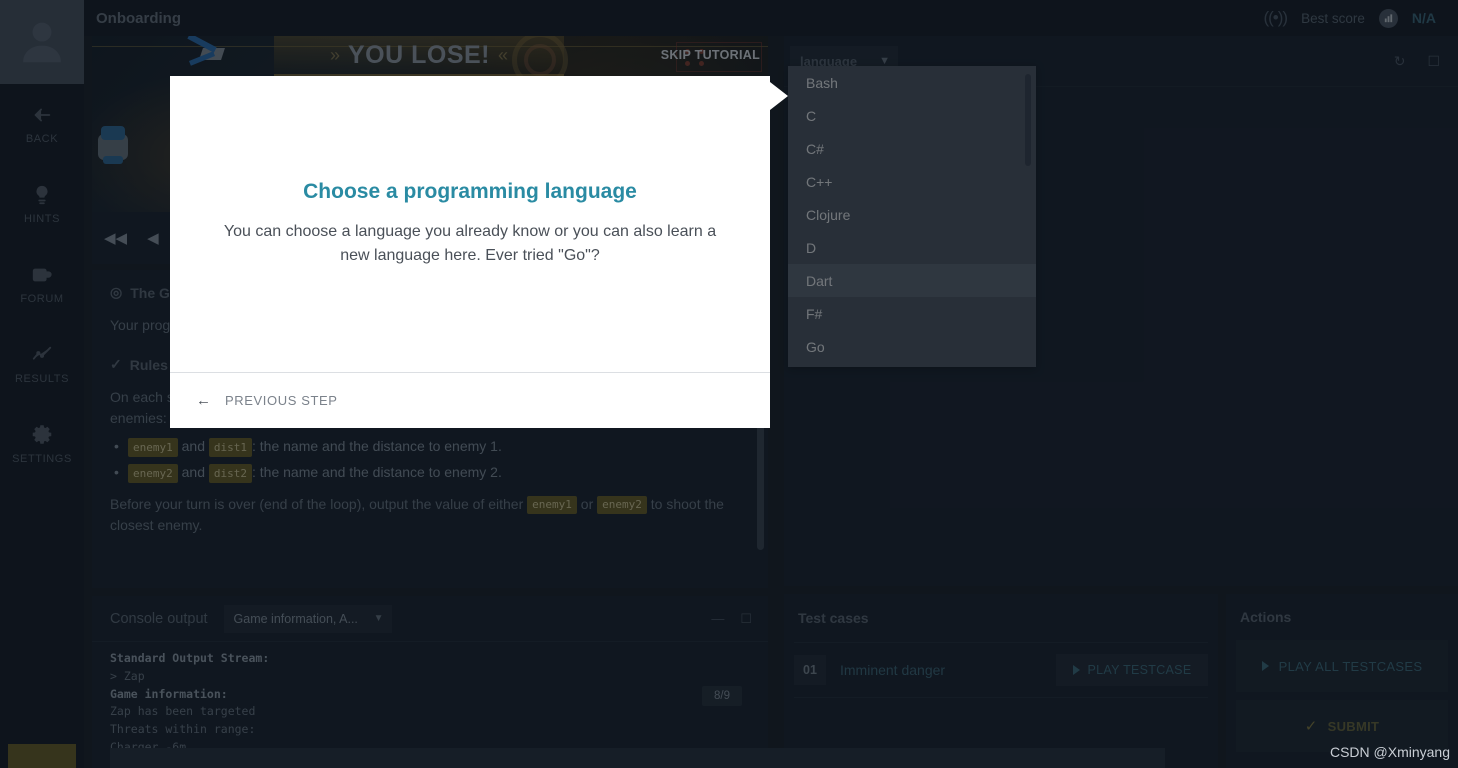 This screenshot has width=1458, height=768. What do you see at coordinates (1400, 61) in the screenshot?
I see `refresh-icon: ↻` at bounding box center [1400, 61].